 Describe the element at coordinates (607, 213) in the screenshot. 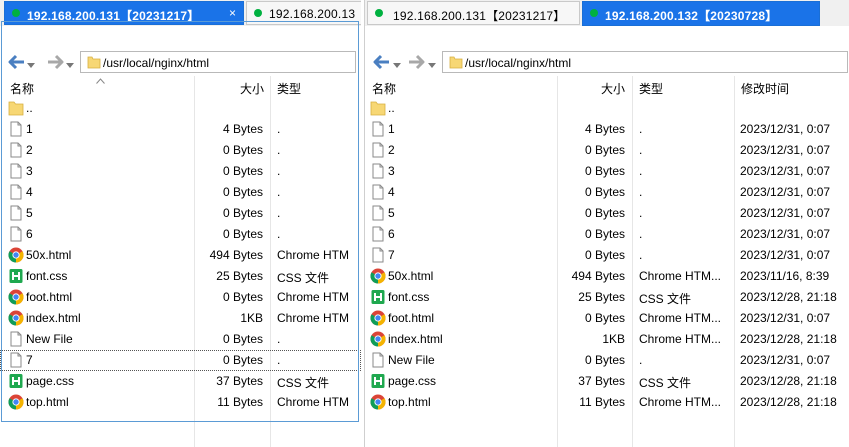

I see `file-row: 5 0 Bytes. 2023/12/31, 0:07` at that location.